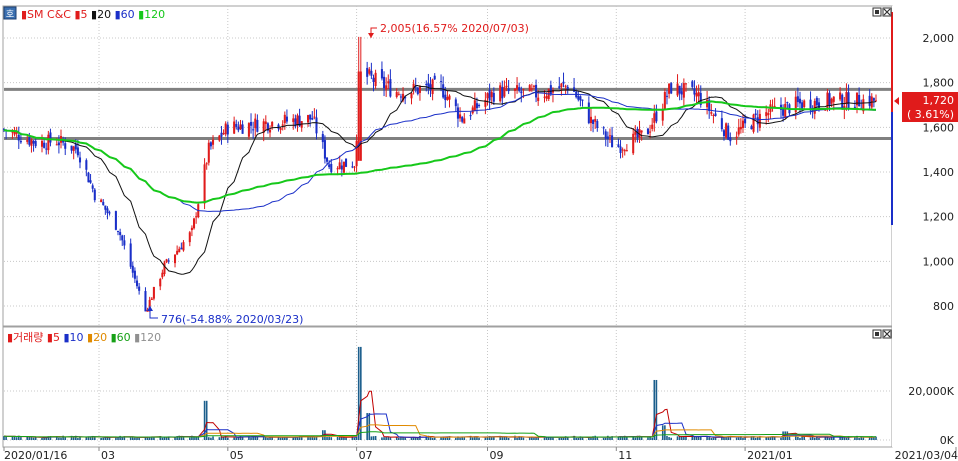  Describe the element at coordinates (930, 114) in the screenshot. I see `current-price-change: ( 3.61%)` at that location.